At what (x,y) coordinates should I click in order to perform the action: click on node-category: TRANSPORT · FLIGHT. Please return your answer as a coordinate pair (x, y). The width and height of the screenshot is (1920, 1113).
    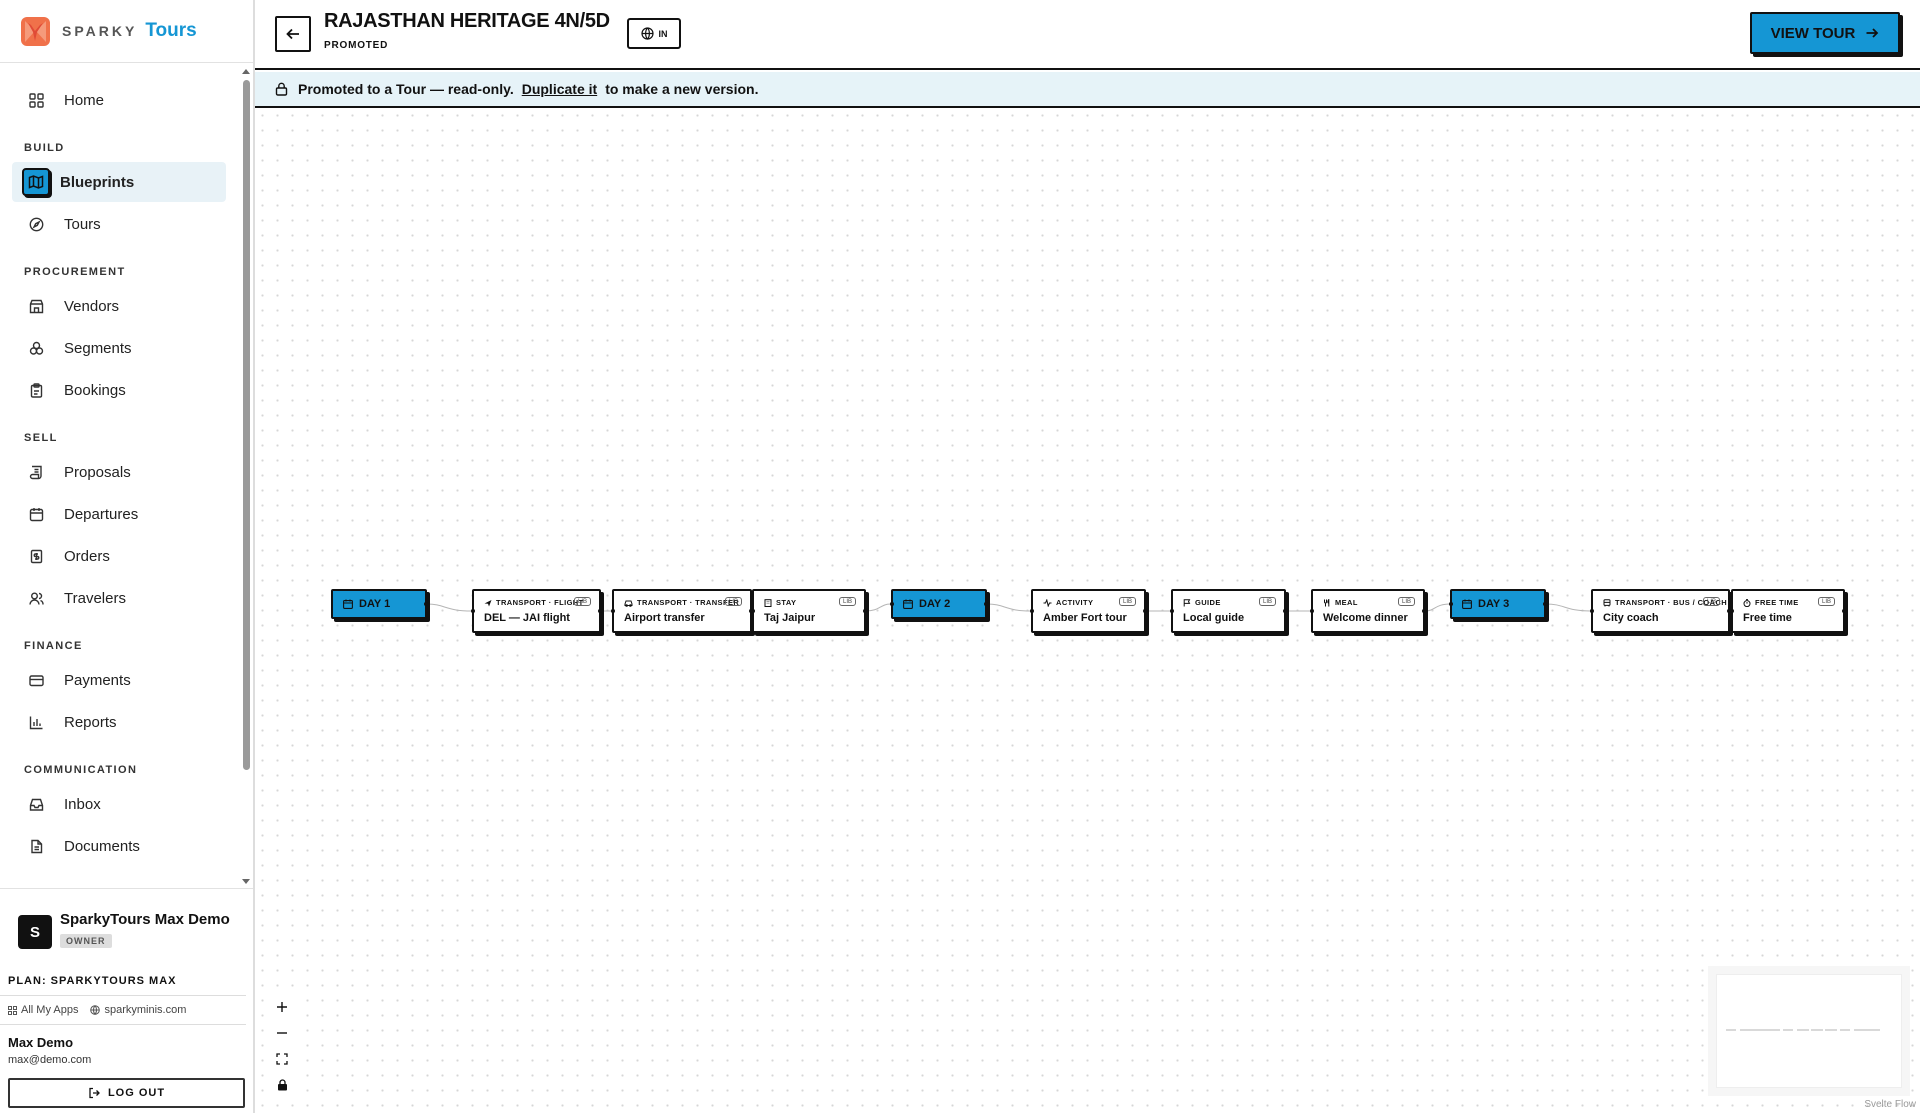
    Looking at the image, I should click on (534, 602).